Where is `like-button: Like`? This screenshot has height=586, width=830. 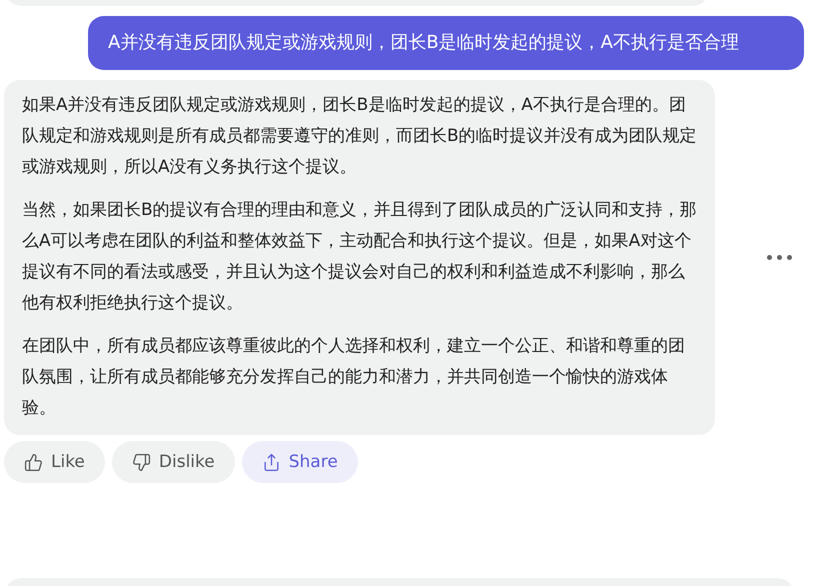
like-button: Like is located at coordinates (54, 462).